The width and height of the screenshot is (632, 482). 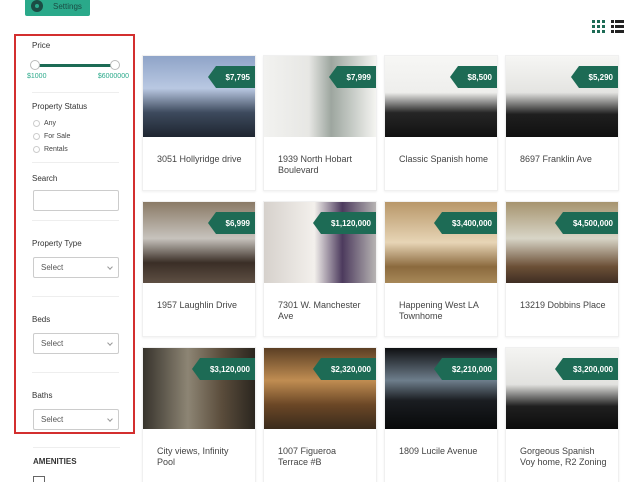 I want to click on status-option-label: Rentals, so click(x=56, y=149).